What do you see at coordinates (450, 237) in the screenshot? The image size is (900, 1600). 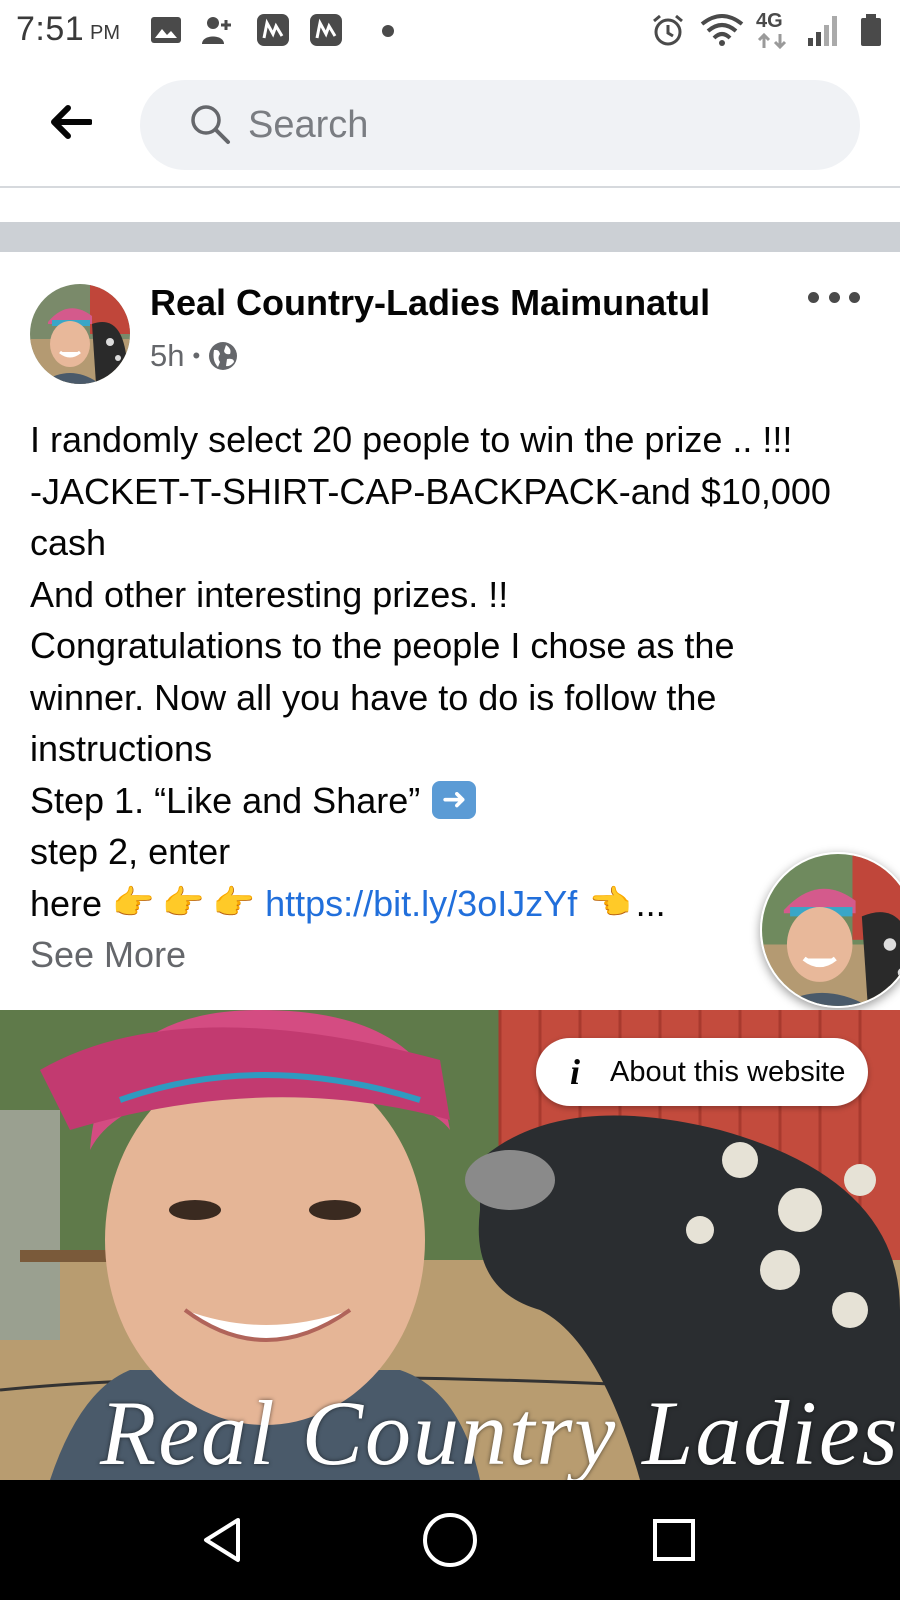 I see `feed-divider` at bounding box center [450, 237].